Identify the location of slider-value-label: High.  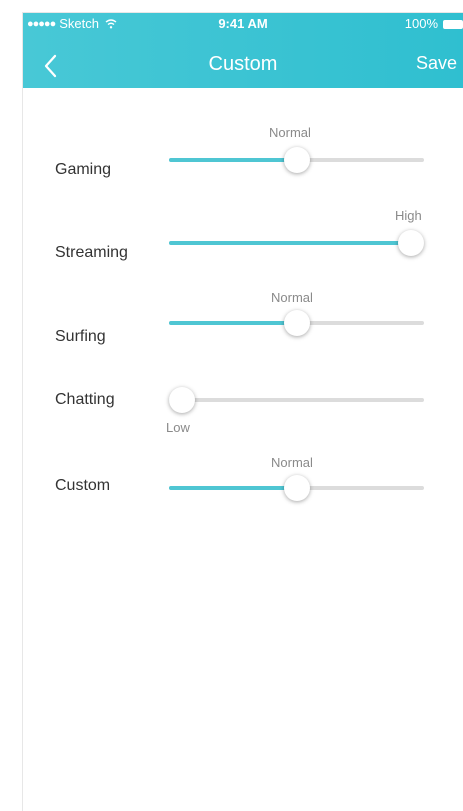
(408, 215).